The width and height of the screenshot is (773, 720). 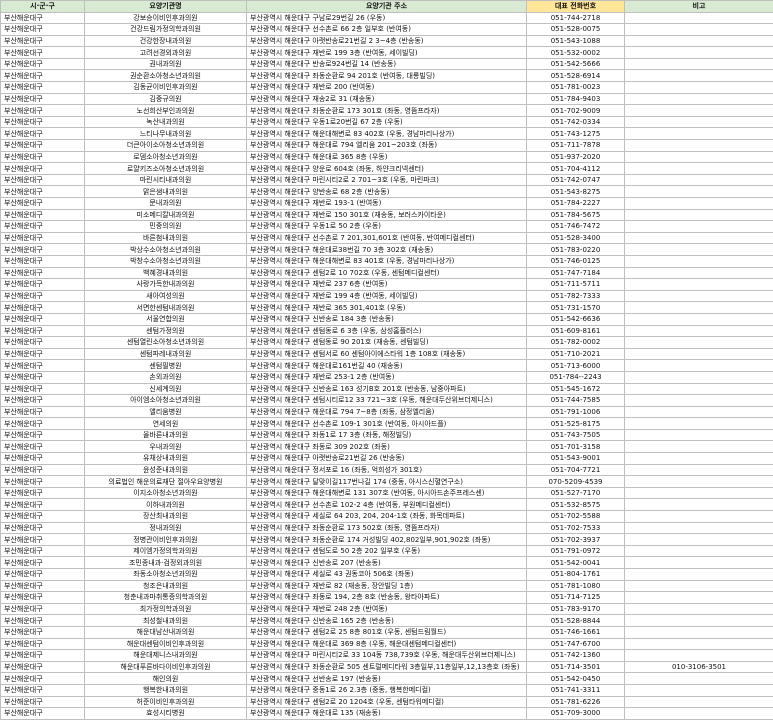 I want to click on name-cell: 느티나무내과의원, so click(x=166, y=134).